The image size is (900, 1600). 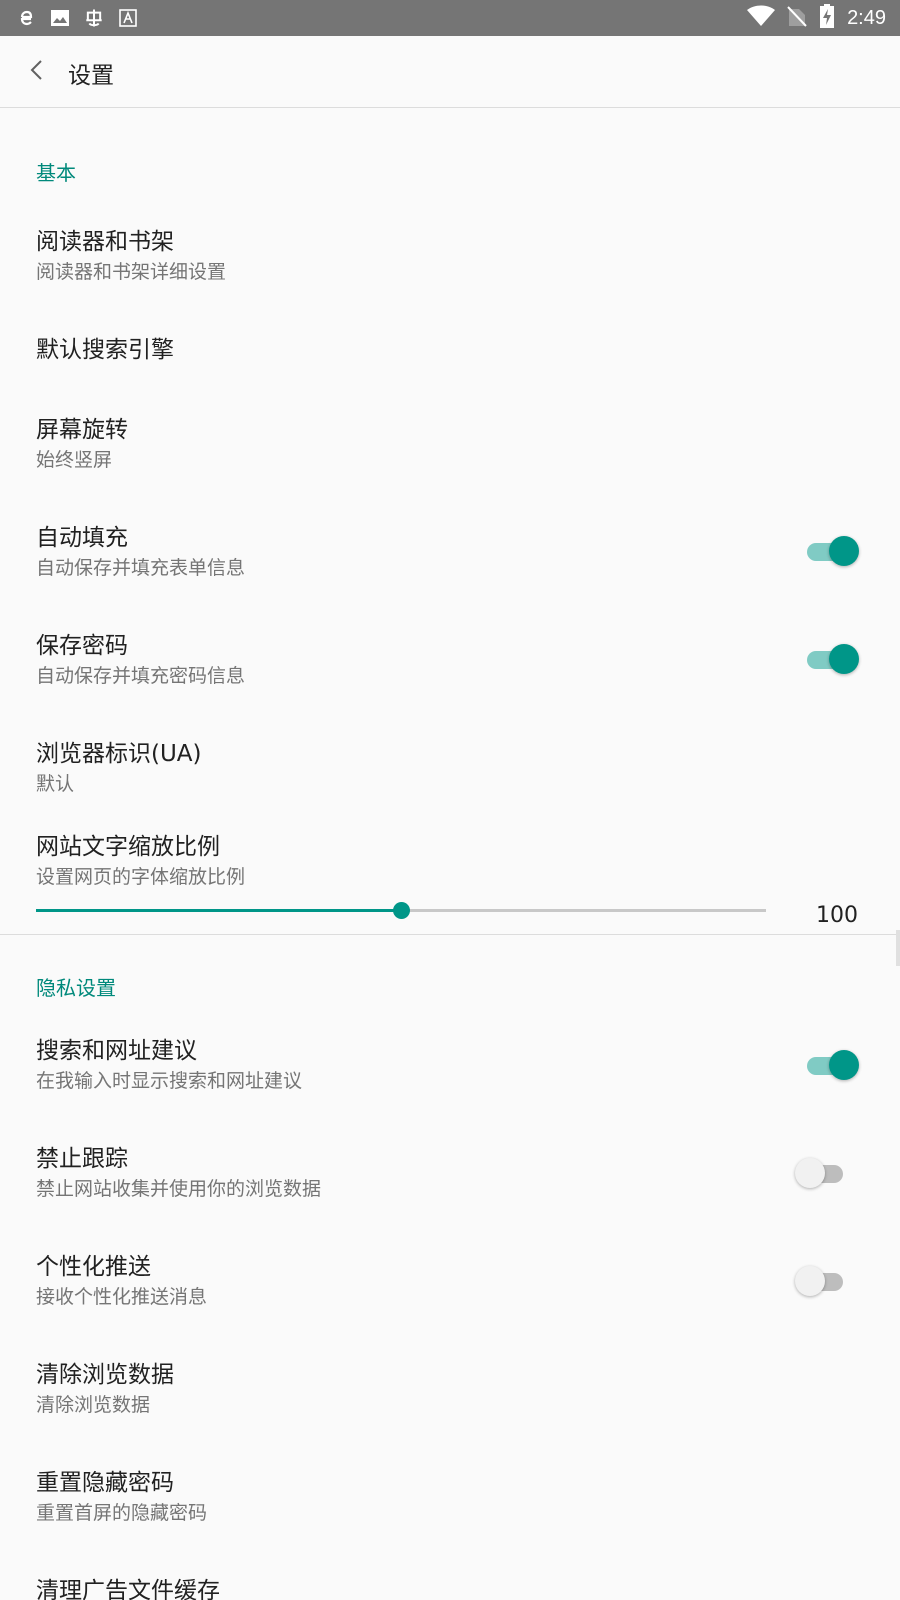 I want to click on setting-title: 自动填充, so click(x=82, y=538).